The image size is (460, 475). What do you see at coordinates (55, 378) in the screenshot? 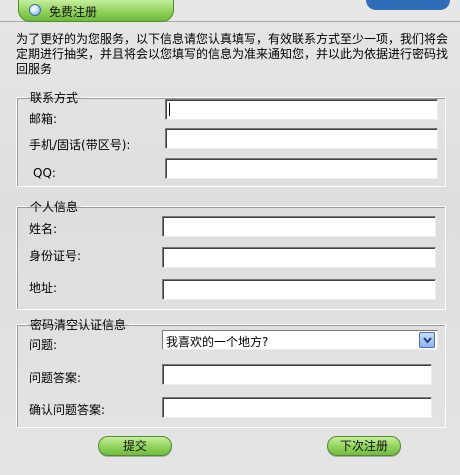
I see `answer-label: 问题答案:` at bounding box center [55, 378].